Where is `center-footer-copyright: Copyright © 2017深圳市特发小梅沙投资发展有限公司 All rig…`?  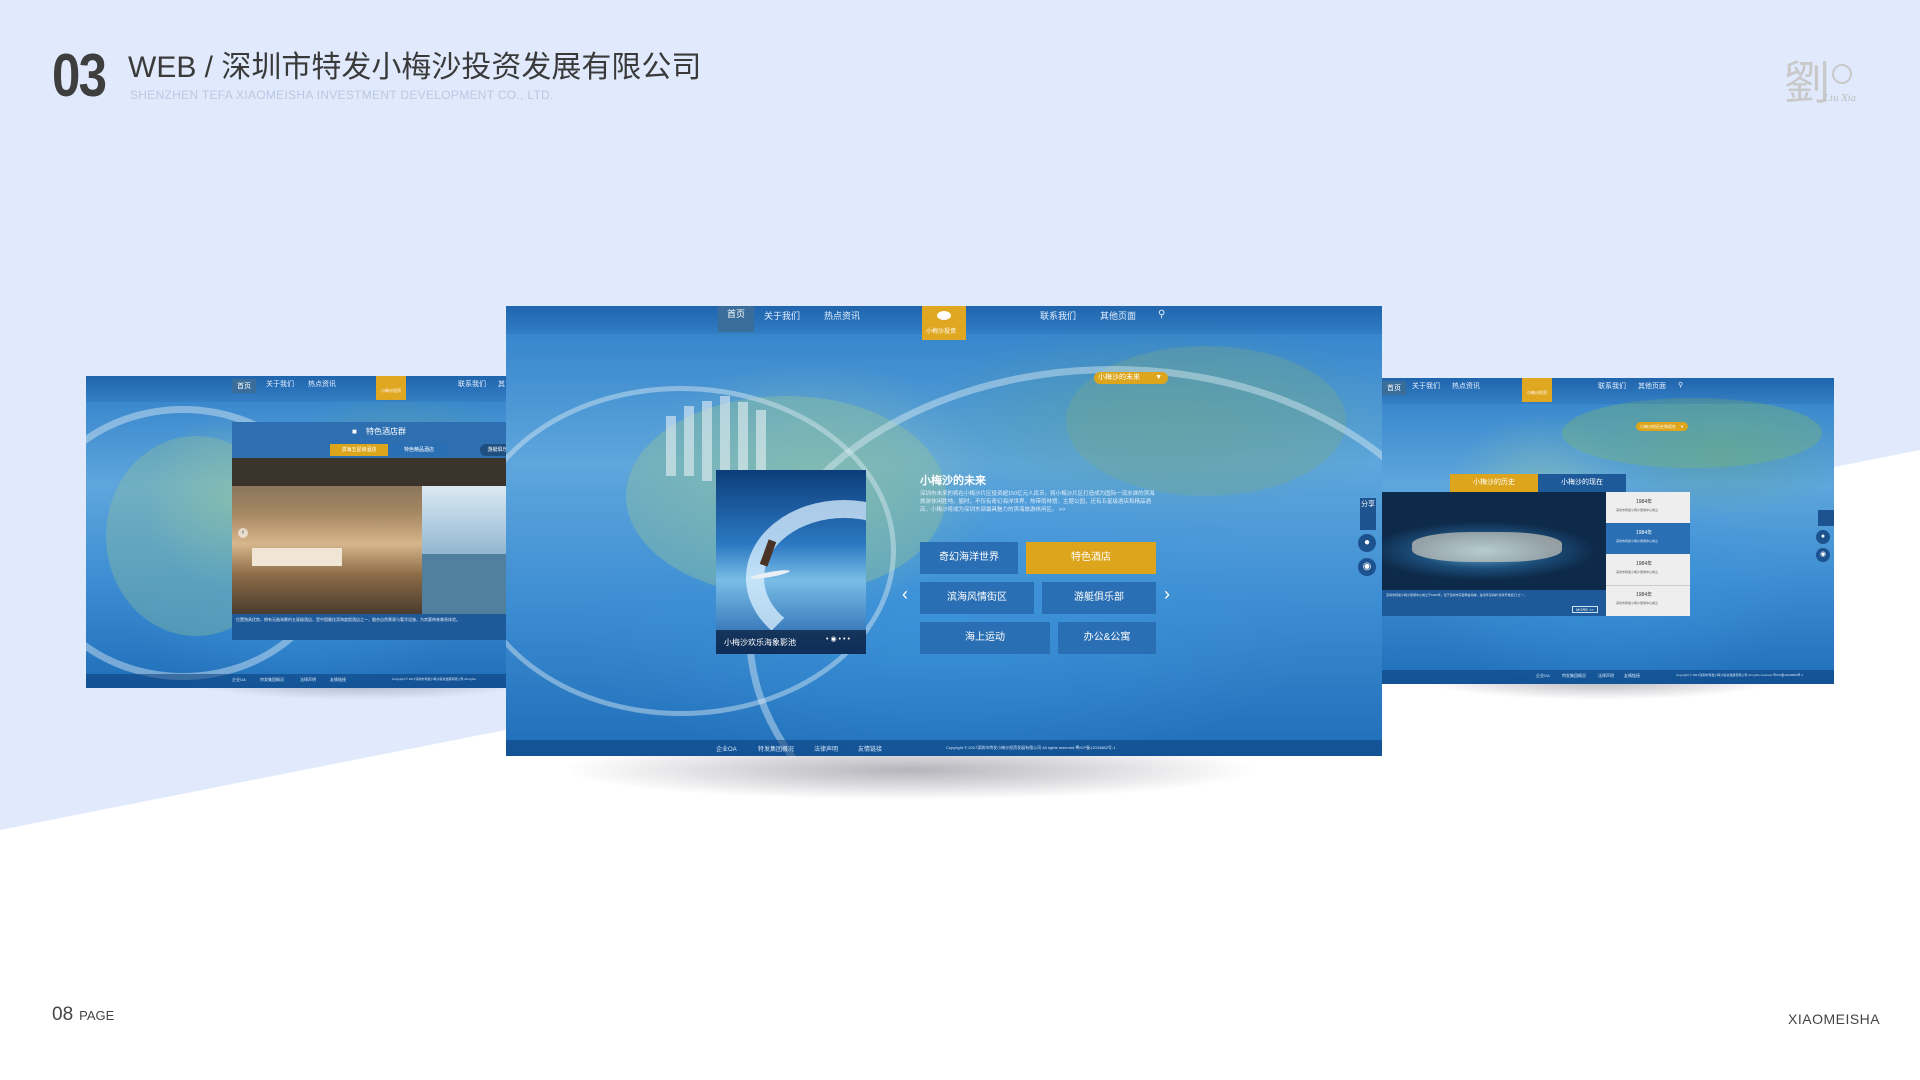 center-footer-copyright: Copyright © 2017深圳市特发小梅沙投资发展有限公司 All rig… is located at coordinates (1031, 747).